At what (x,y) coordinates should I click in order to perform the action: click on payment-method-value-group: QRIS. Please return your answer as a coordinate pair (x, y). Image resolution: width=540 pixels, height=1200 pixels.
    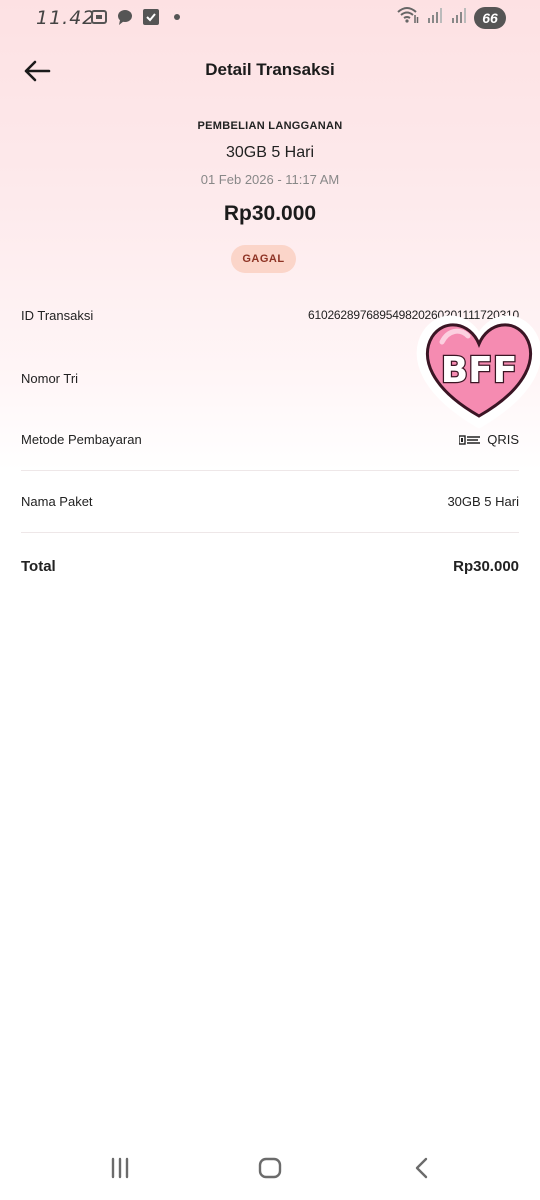
    Looking at the image, I should click on (489, 439).